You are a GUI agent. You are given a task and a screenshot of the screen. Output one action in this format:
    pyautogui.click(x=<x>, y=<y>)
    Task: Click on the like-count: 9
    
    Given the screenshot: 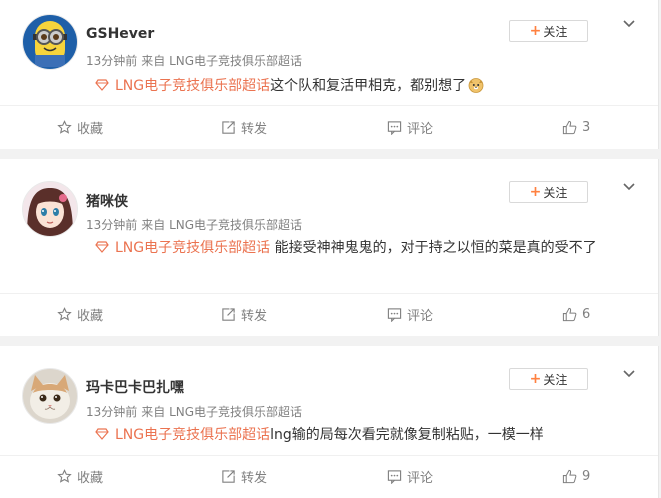 What is the action you would take?
    pyautogui.click(x=586, y=476)
    